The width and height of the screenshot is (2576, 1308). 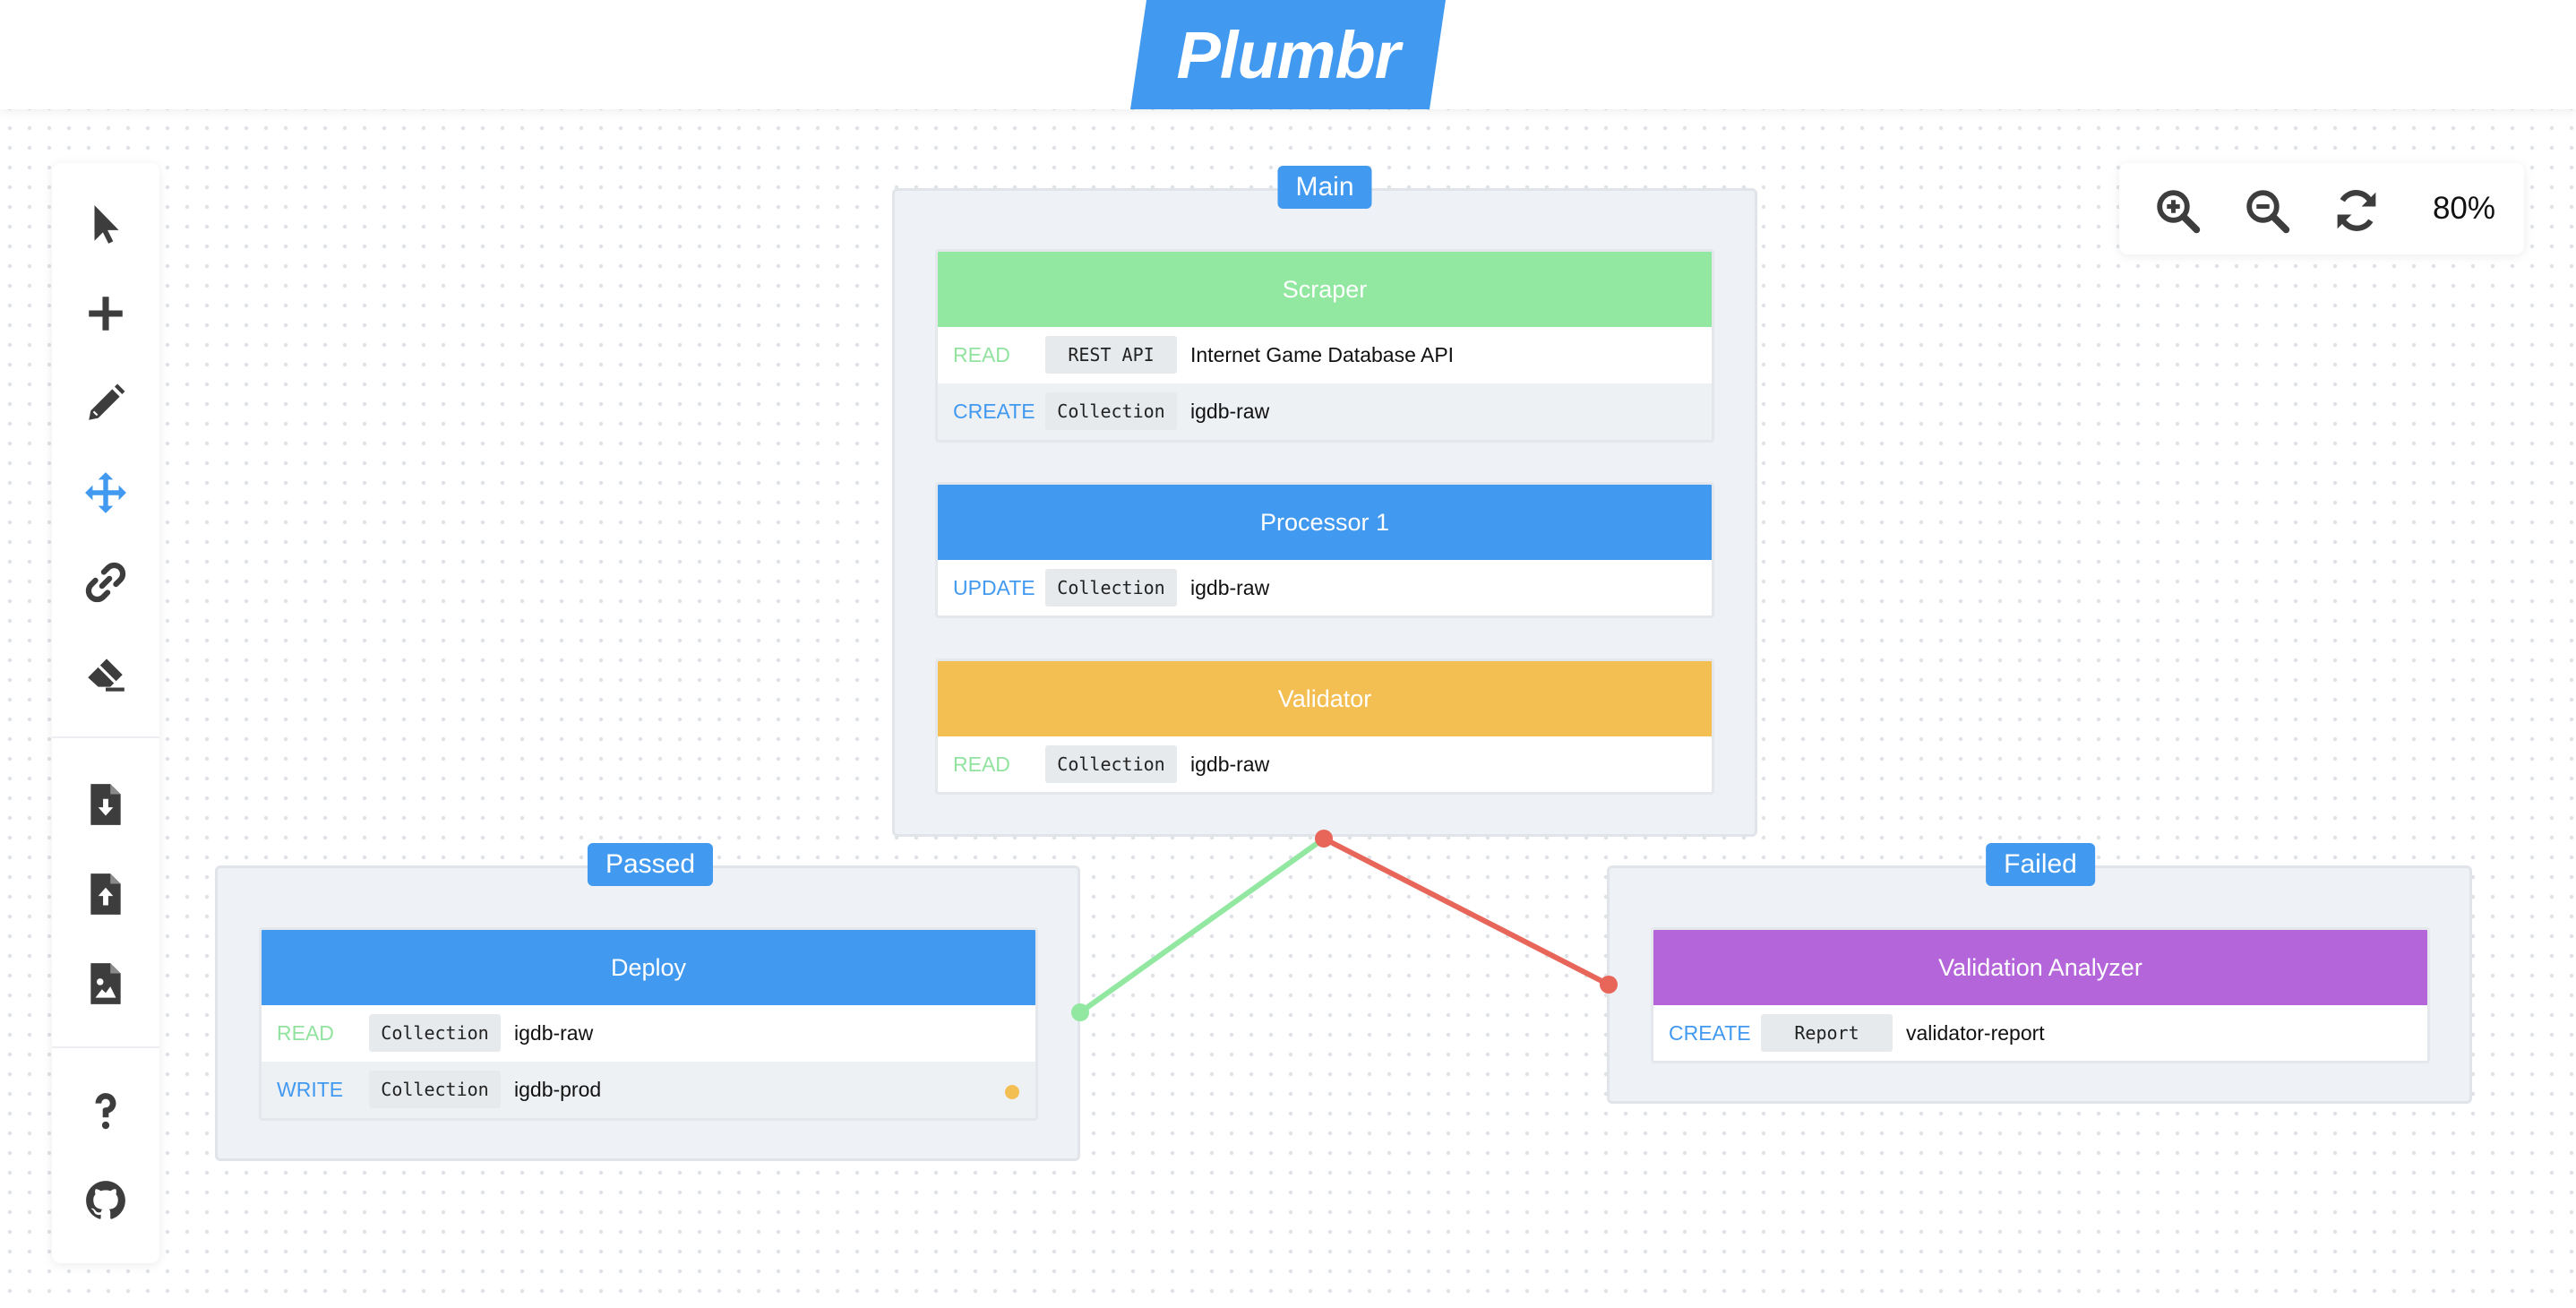 I want to click on select-tool, so click(x=105, y=224).